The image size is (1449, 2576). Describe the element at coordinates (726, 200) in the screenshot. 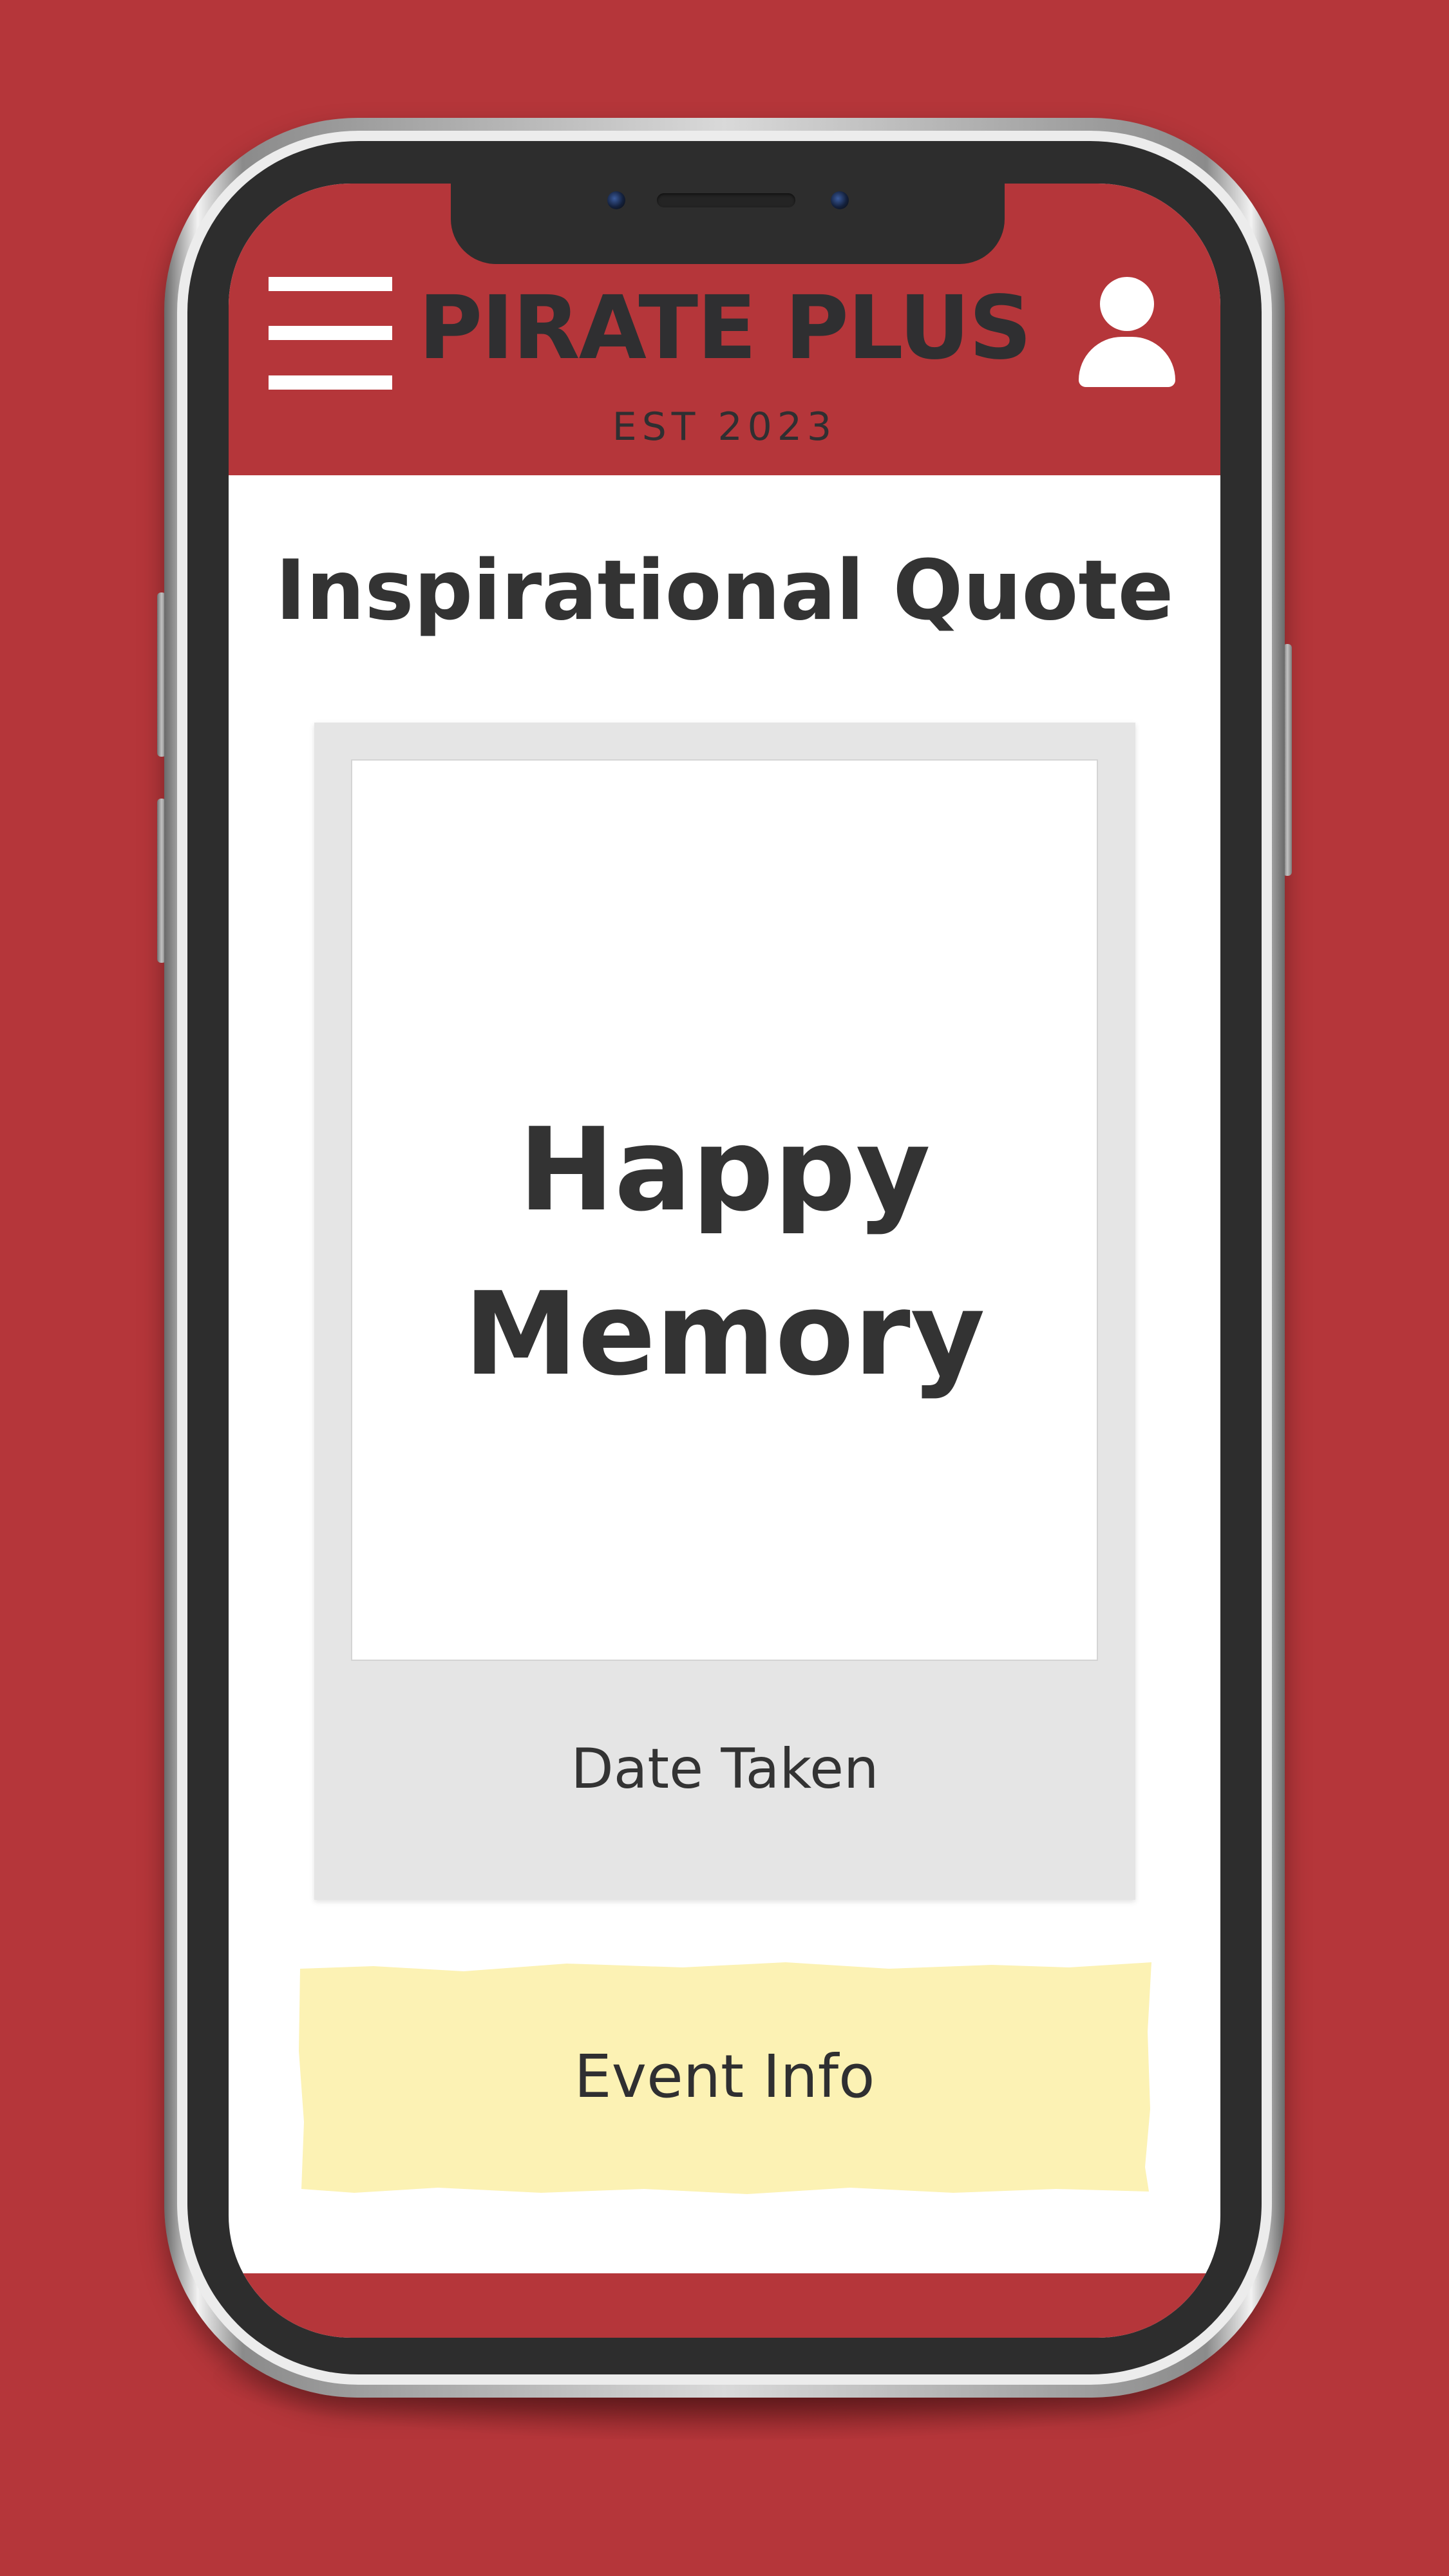

I see `speaker-grille` at that location.